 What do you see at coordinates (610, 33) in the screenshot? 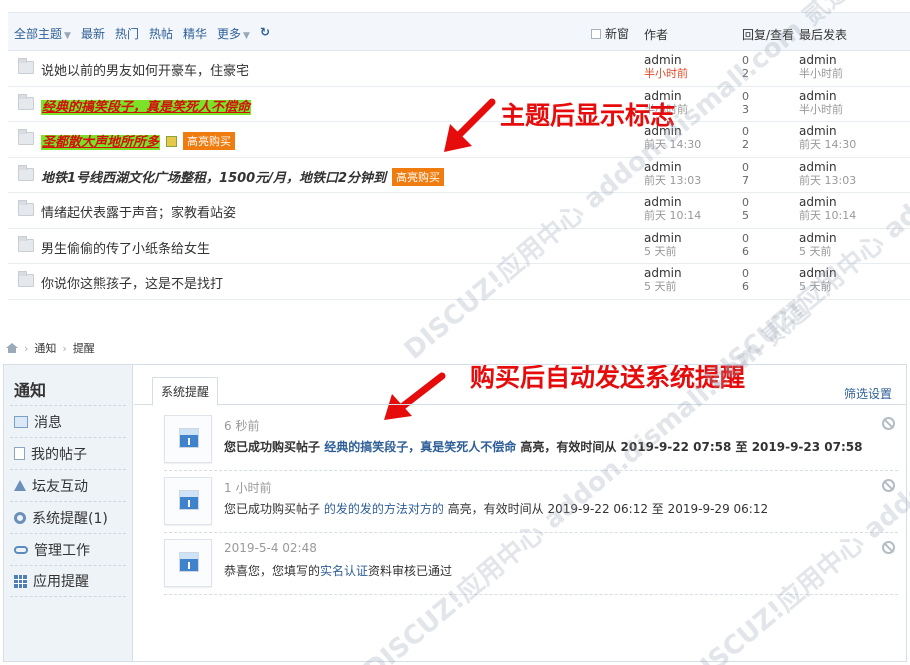
I see `new-window-toggle: 新窗` at bounding box center [610, 33].